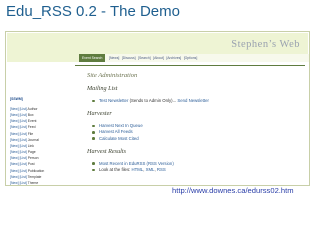  Describe the element at coordinates (144, 58) in the screenshot. I see `menu-item-search: [Search]` at that location.